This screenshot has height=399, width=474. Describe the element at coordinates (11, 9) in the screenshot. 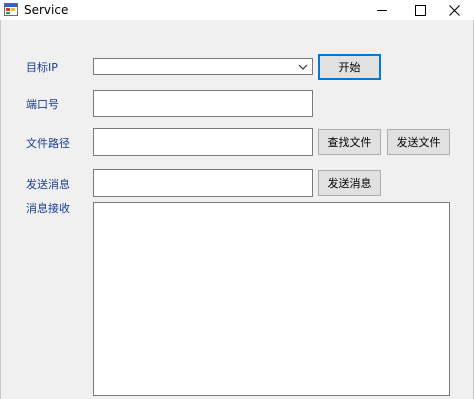

I see `app-window-icon` at that location.